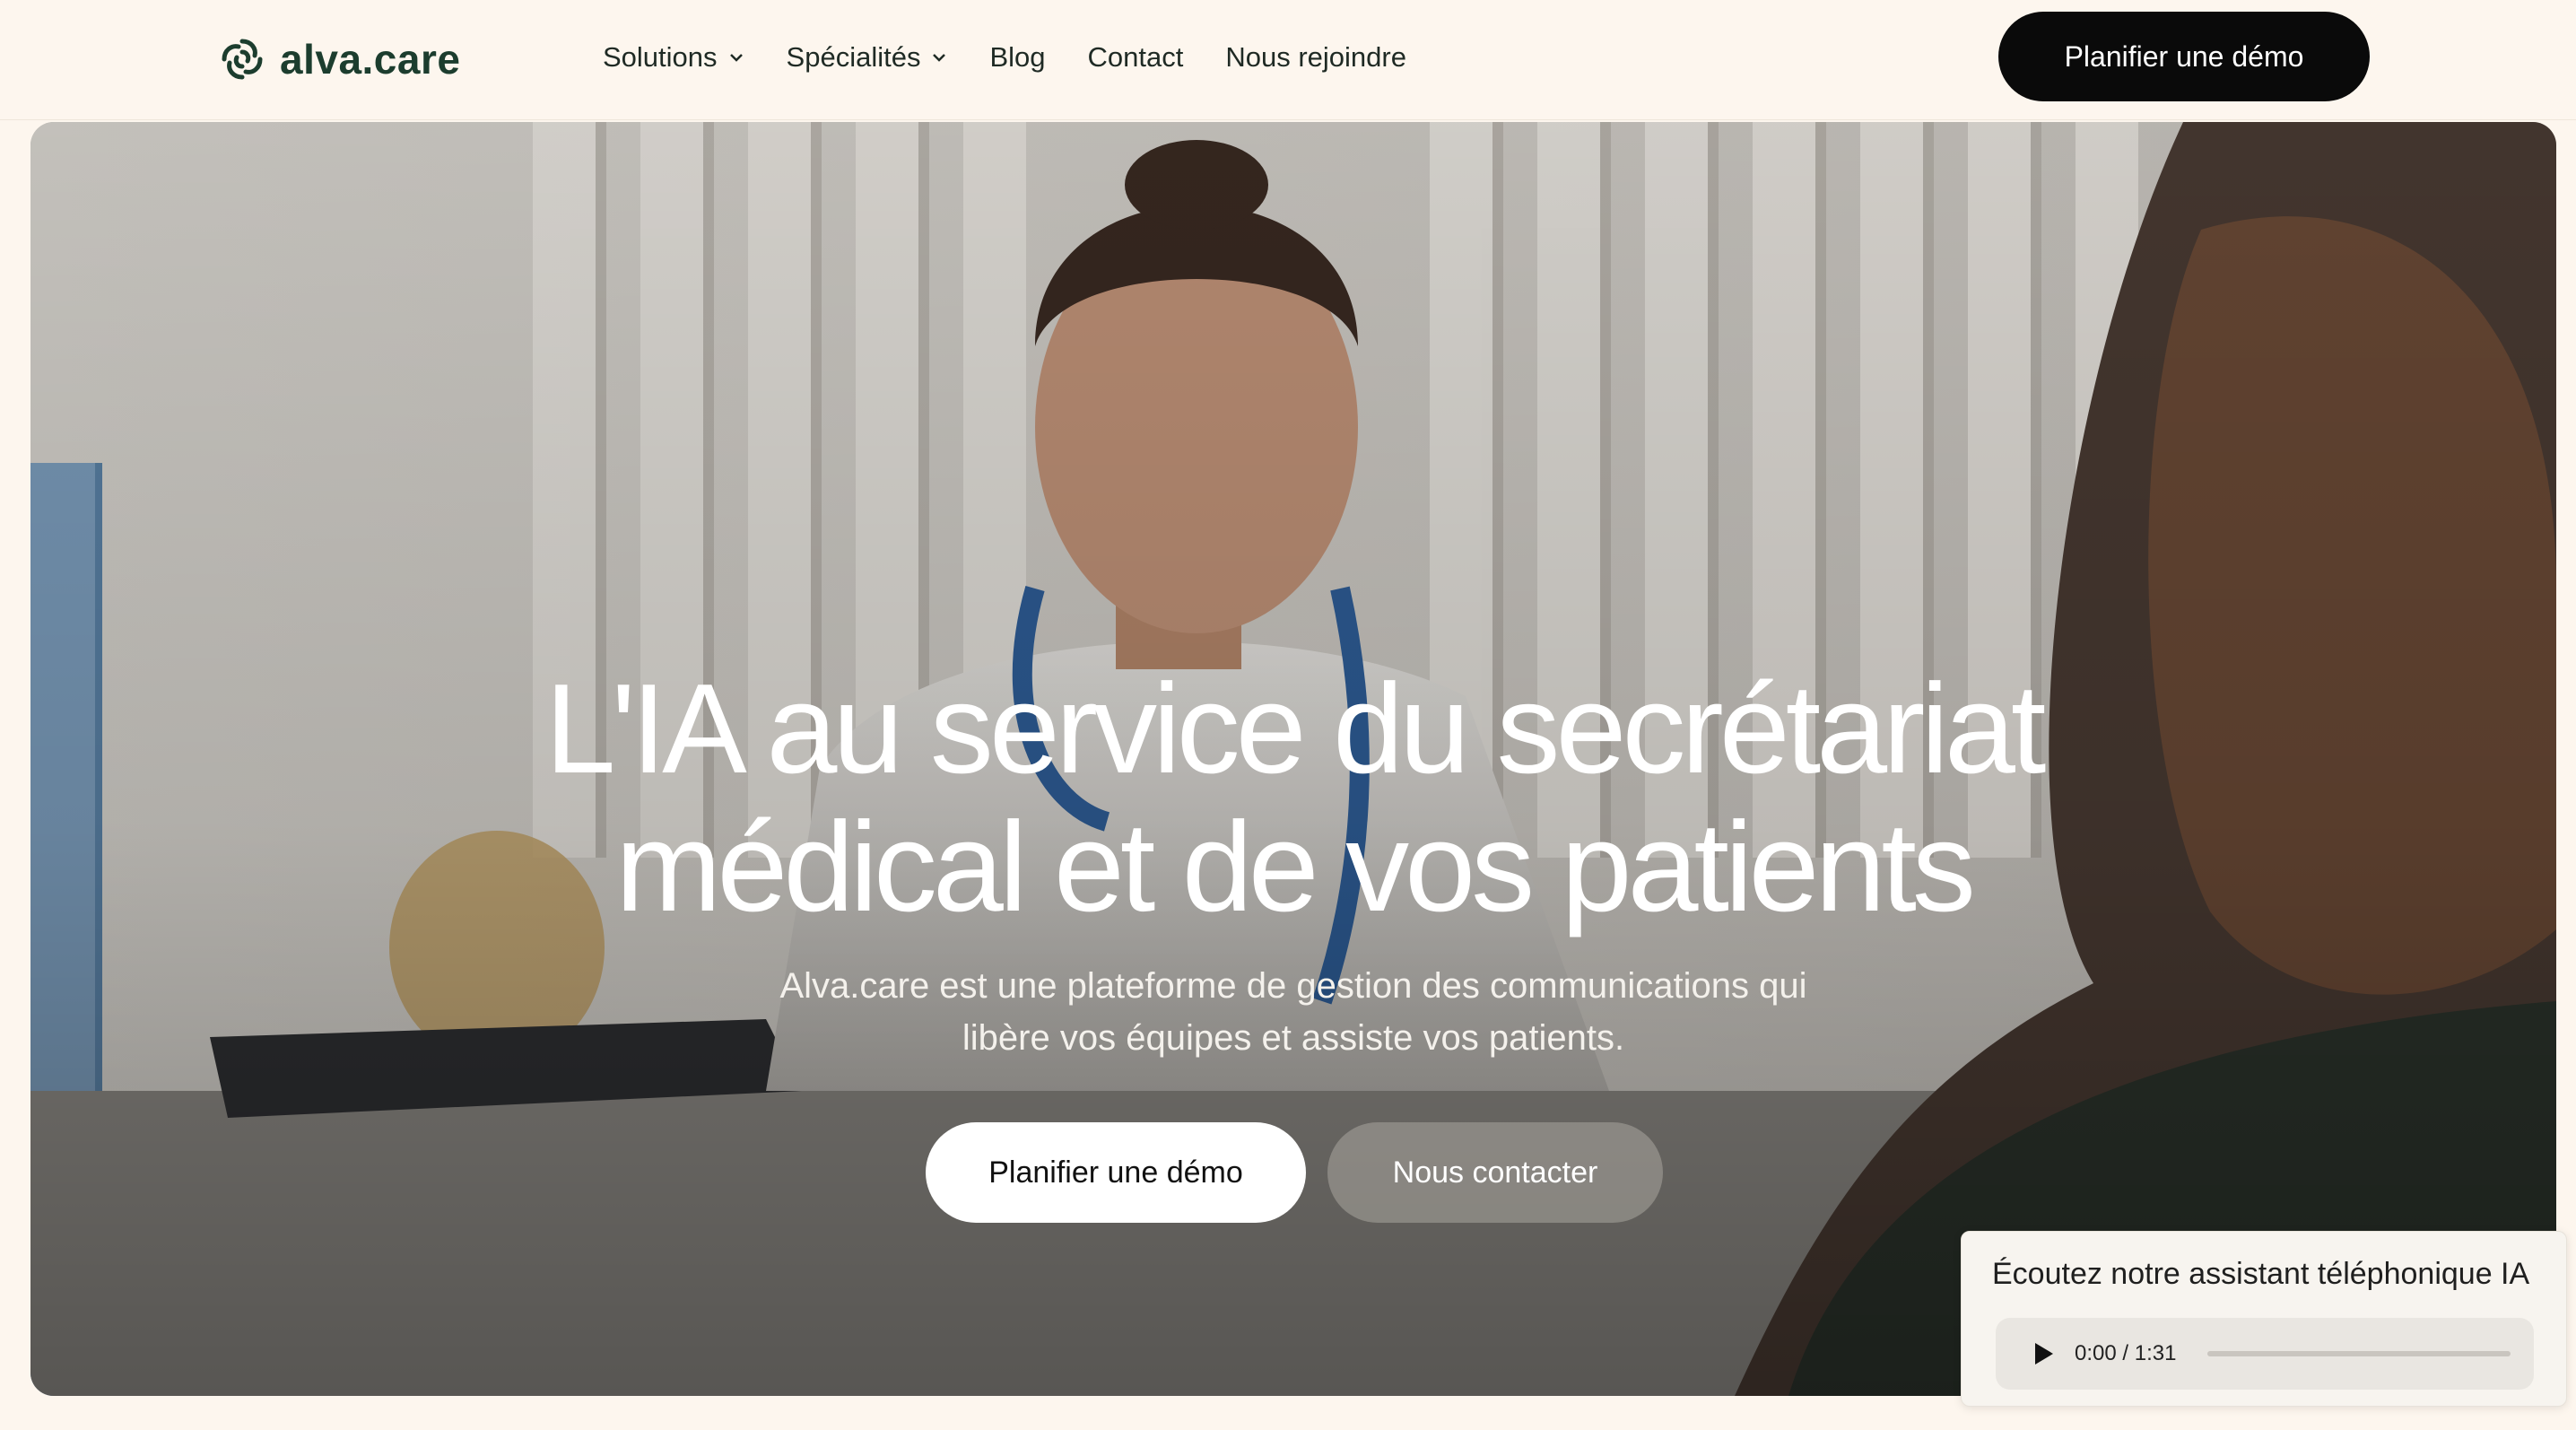  I want to click on nav-item-label: Blog, so click(1017, 57).